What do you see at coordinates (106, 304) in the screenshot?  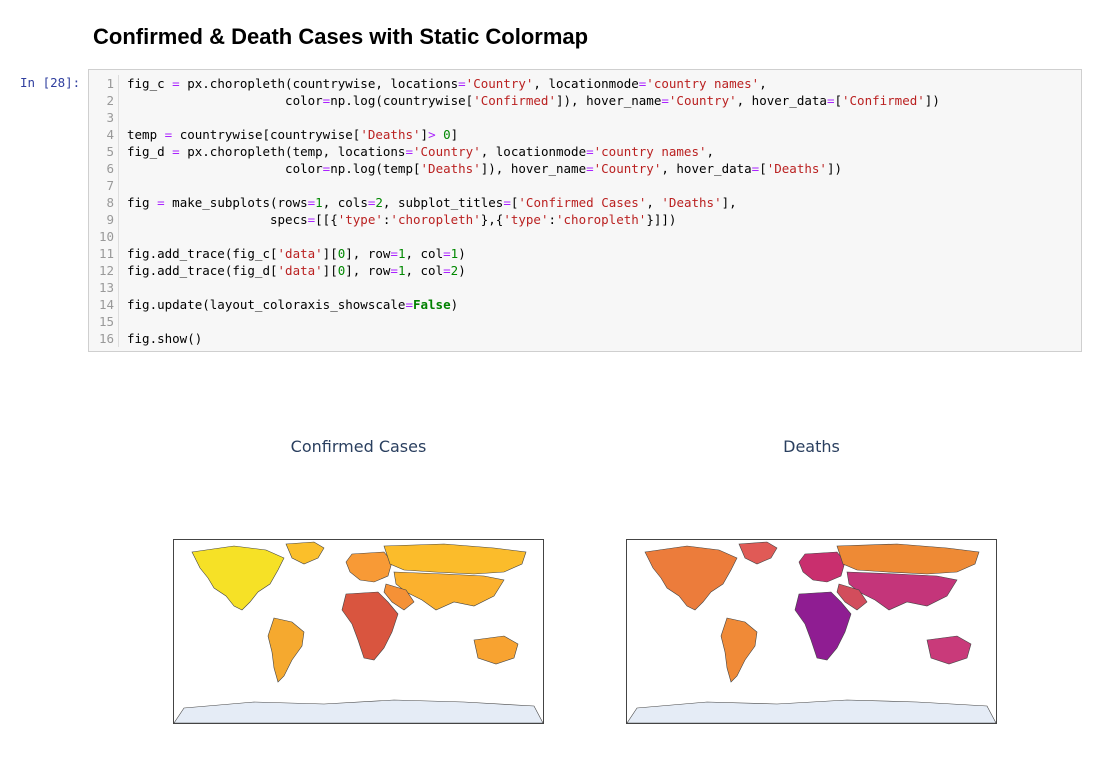 I see `line-number: 14` at bounding box center [106, 304].